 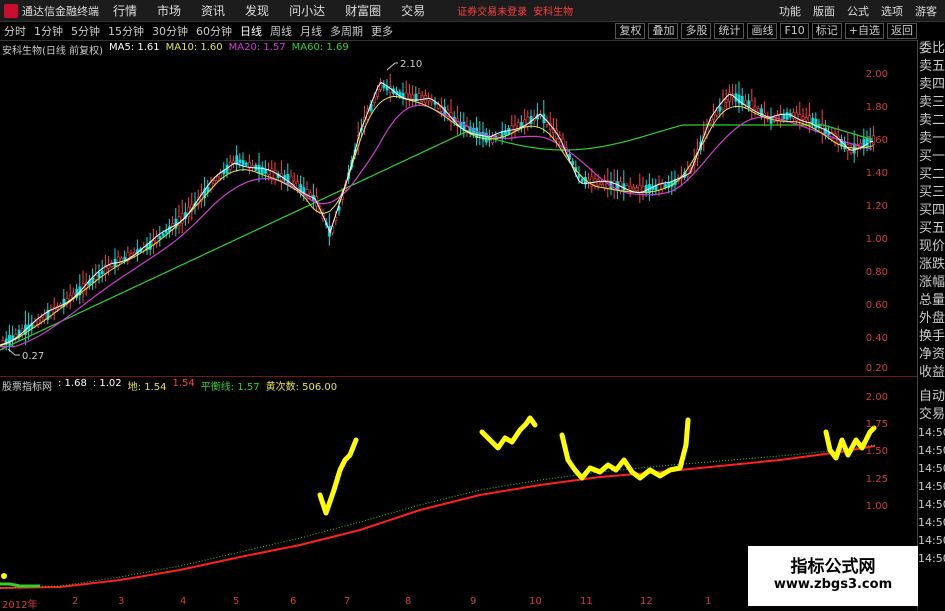 What do you see at coordinates (293, 601) in the screenshot?
I see `x-axis-month: 6` at bounding box center [293, 601].